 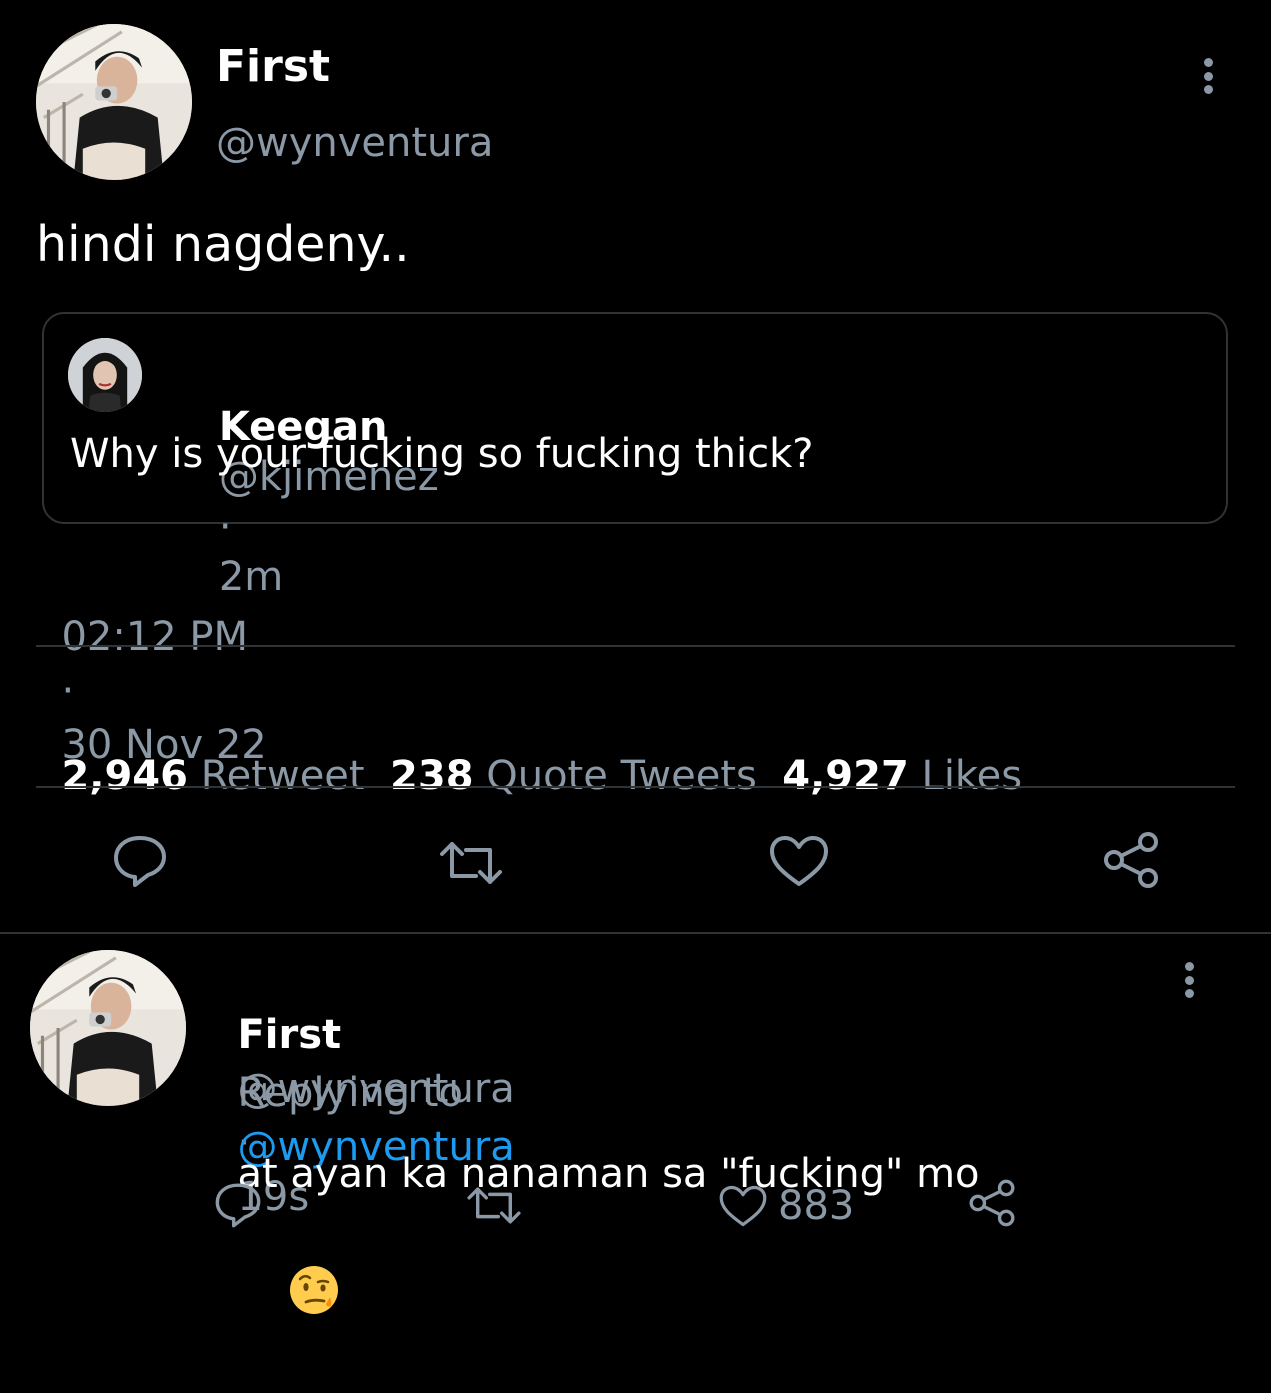 What do you see at coordinates (816, 1206) in the screenshot?
I see `reply-like-count: 883` at bounding box center [816, 1206].